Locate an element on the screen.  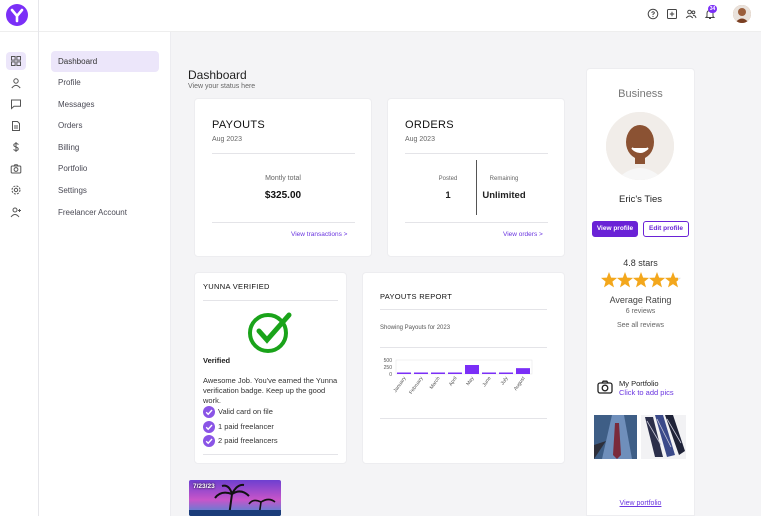
page-subtitle: View your status here is located at coordinates (222, 86).